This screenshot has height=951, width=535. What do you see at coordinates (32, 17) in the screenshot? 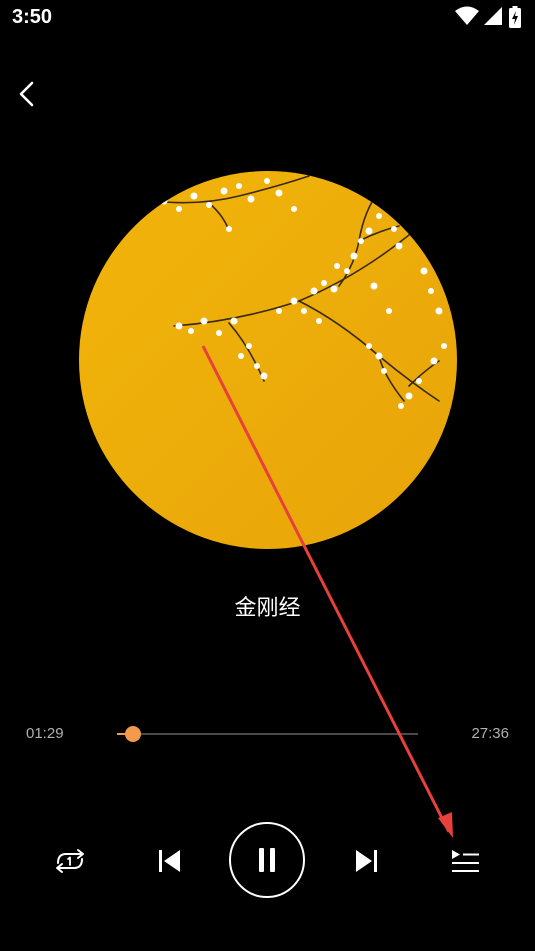
I see `status-time: 3:50` at bounding box center [32, 17].